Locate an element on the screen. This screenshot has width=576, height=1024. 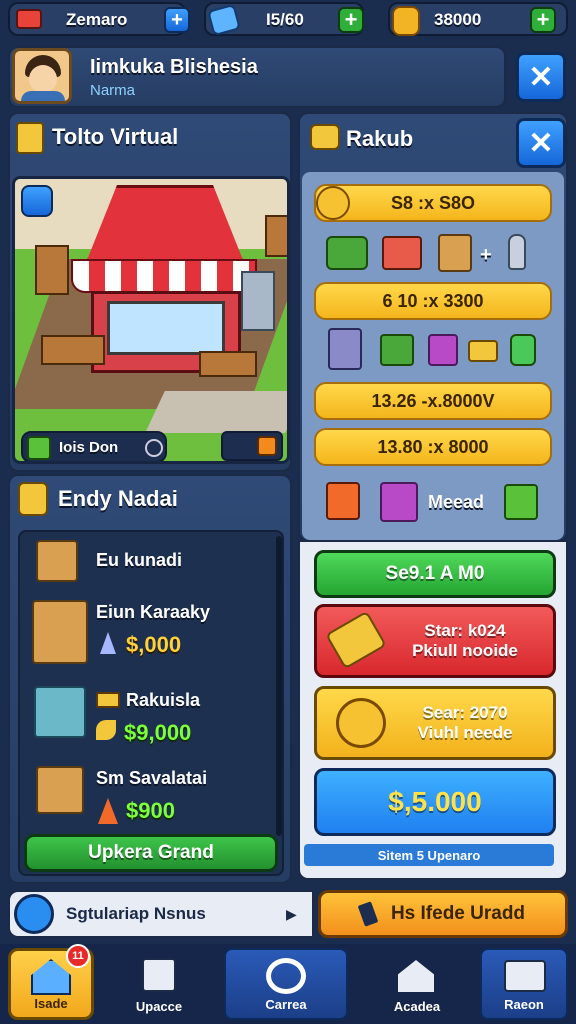
store-panel-title: Tolto Virtual is located at coordinates (115, 136).